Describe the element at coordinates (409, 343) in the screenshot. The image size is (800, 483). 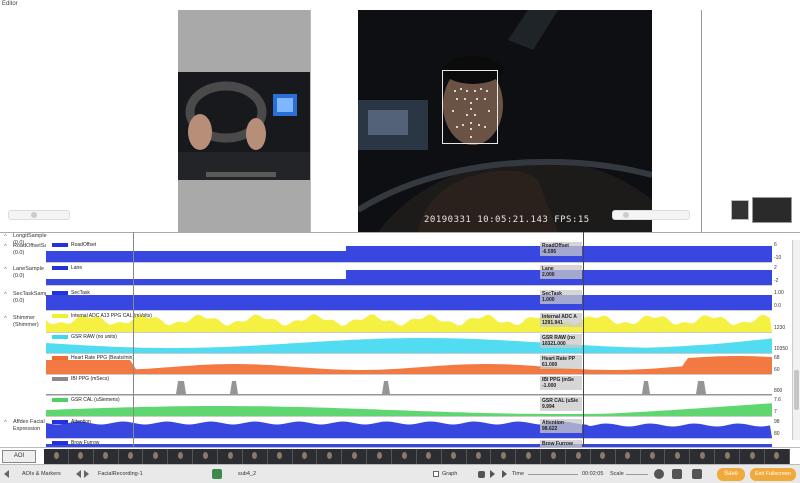
I see `signal-track: GSR RAW (no units) GSR RAW (no 10321.000` at that location.